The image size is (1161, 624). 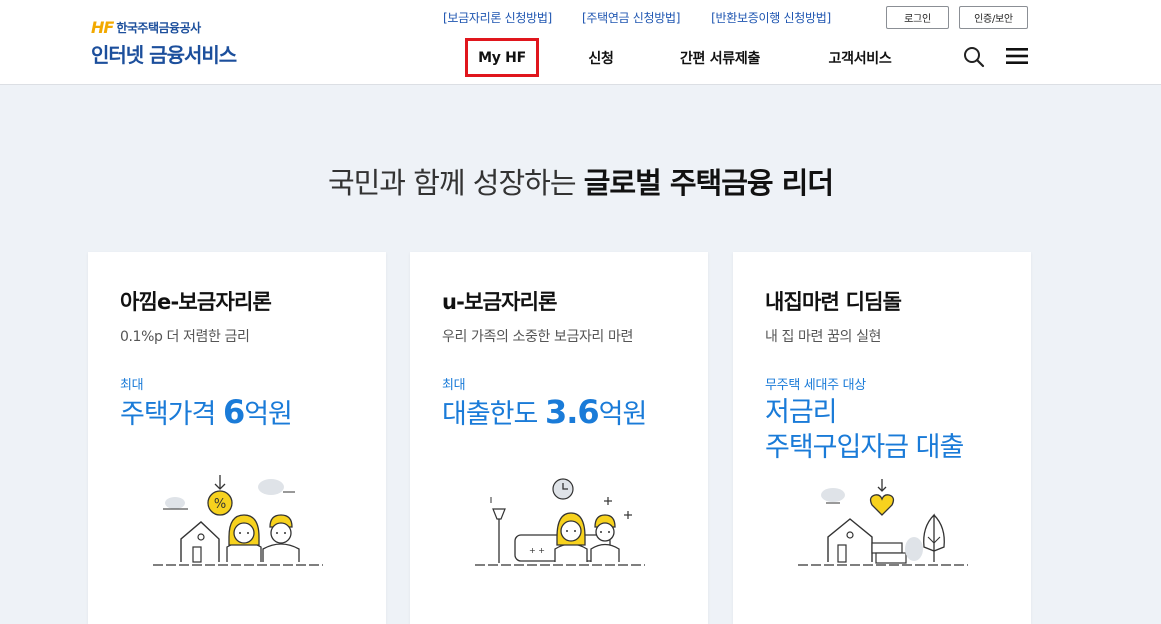 I want to click on card-value: 대출한도 3.6억원, so click(x=545, y=412).